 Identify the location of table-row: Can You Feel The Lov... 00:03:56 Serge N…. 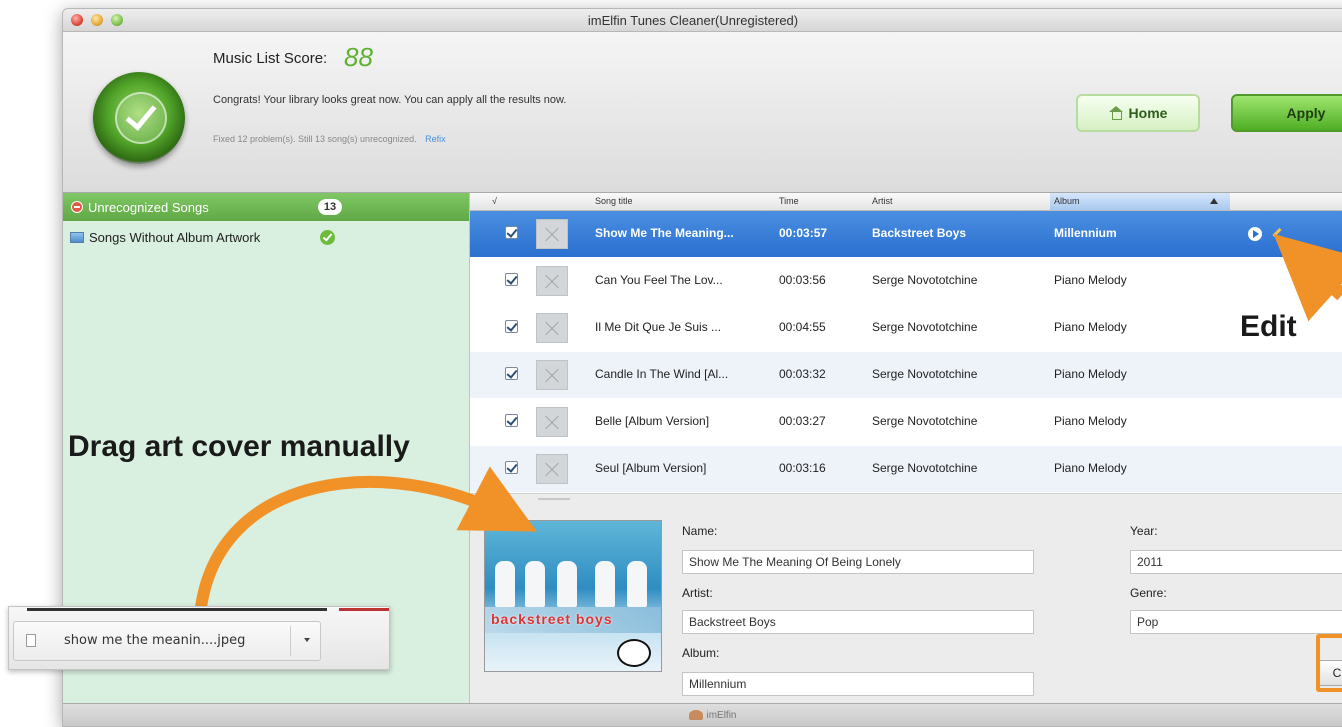
(906, 281).